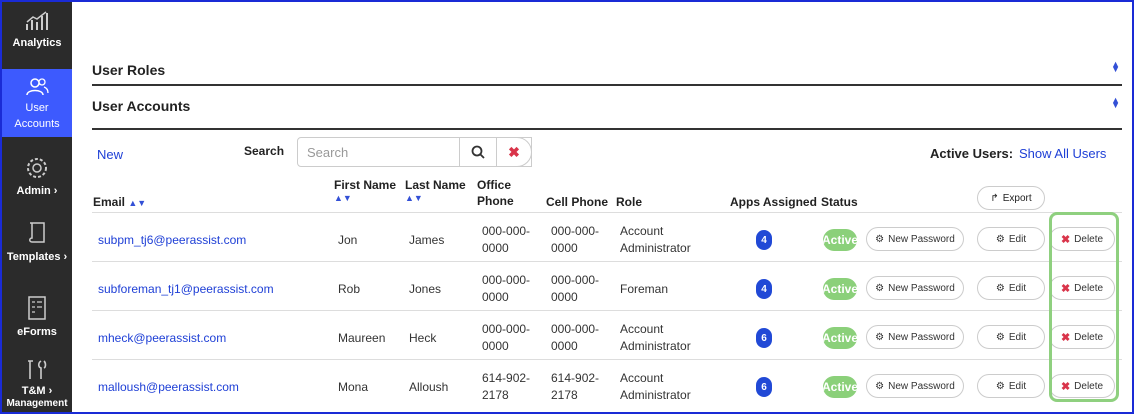  I want to click on column-header-email: Email ▲▼, so click(119, 202).